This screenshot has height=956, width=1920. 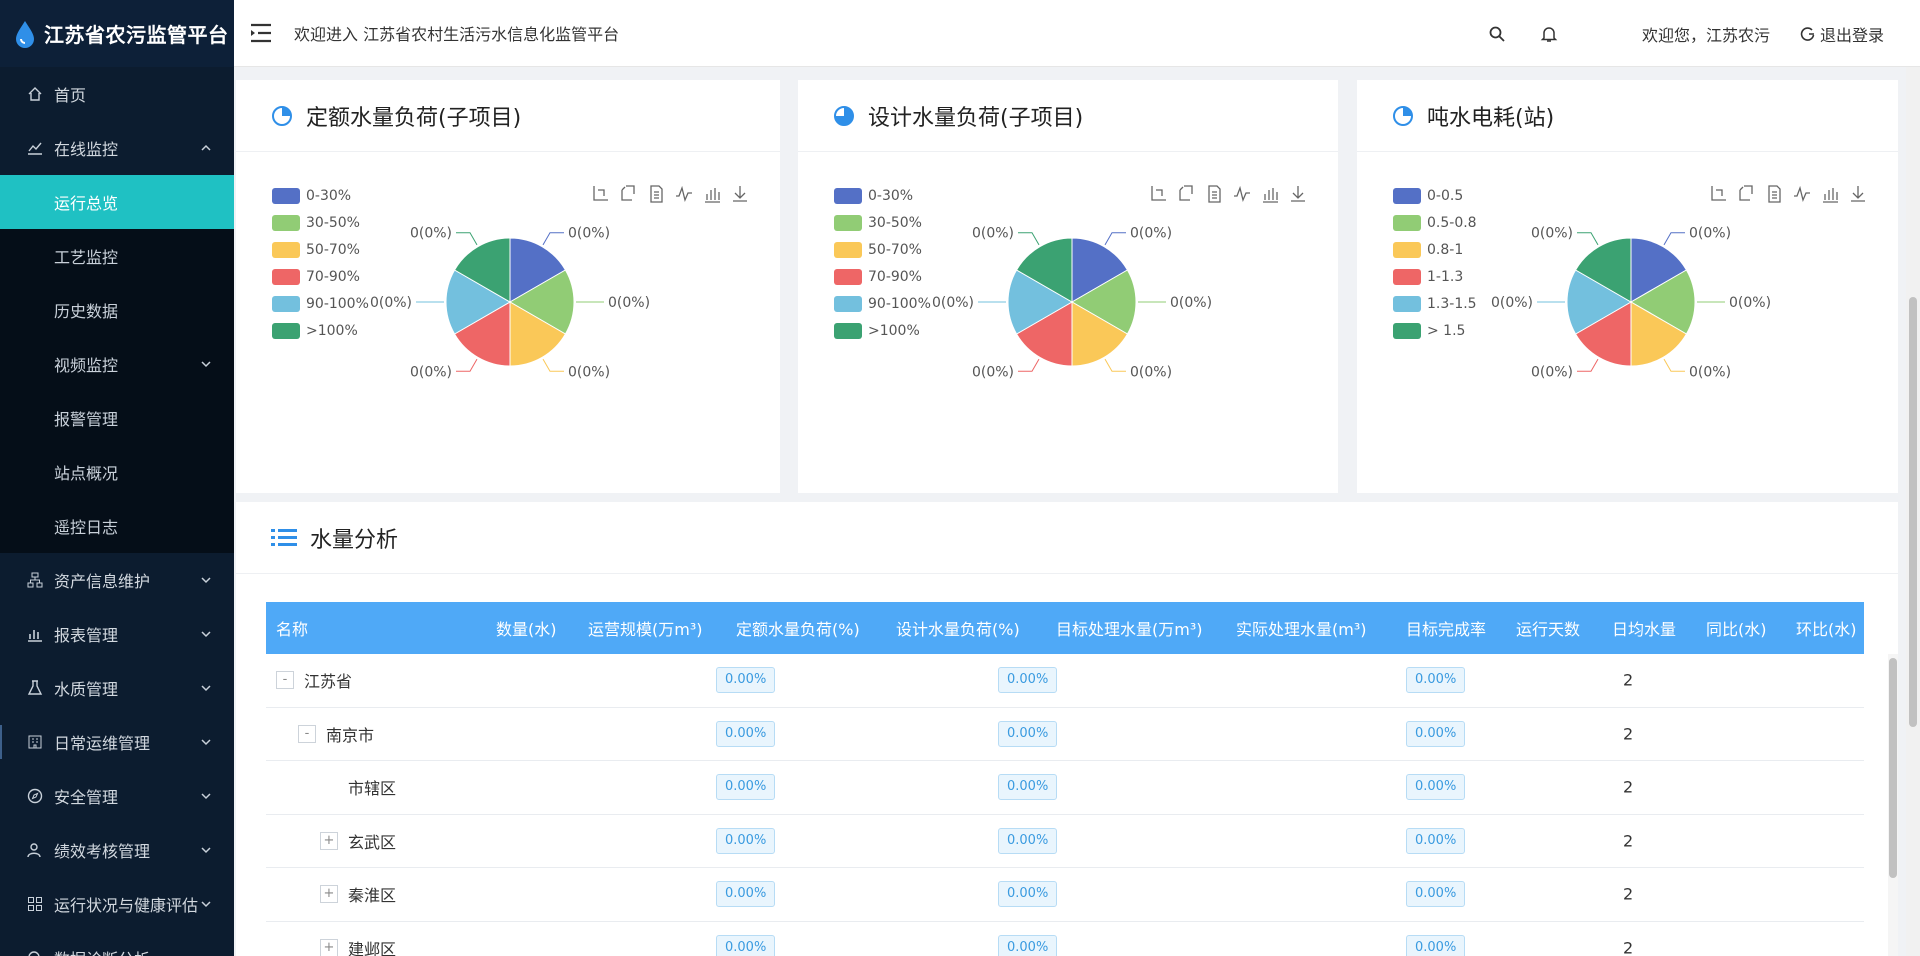 I want to click on compass-icon, so click(x=35, y=796).